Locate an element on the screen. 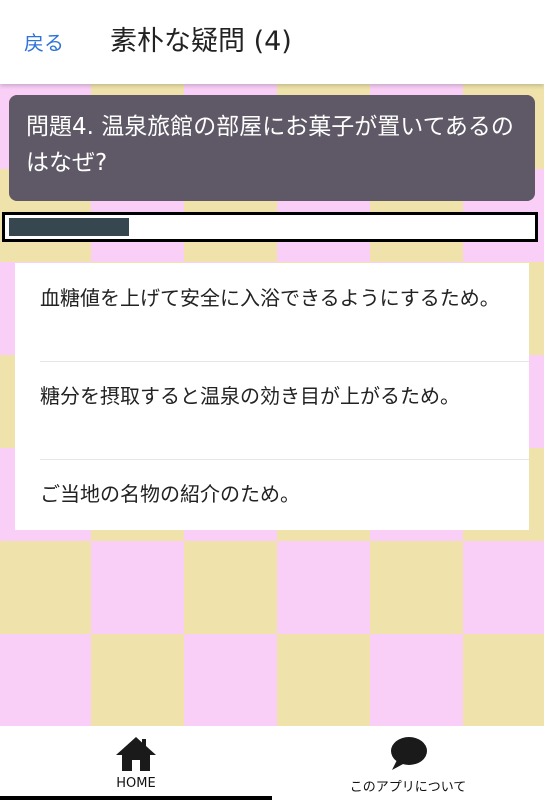 This screenshot has height=800, width=544. answer-option-1: 血糖値を上げて安全に入浴できるようにするため。 is located at coordinates (272, 298).